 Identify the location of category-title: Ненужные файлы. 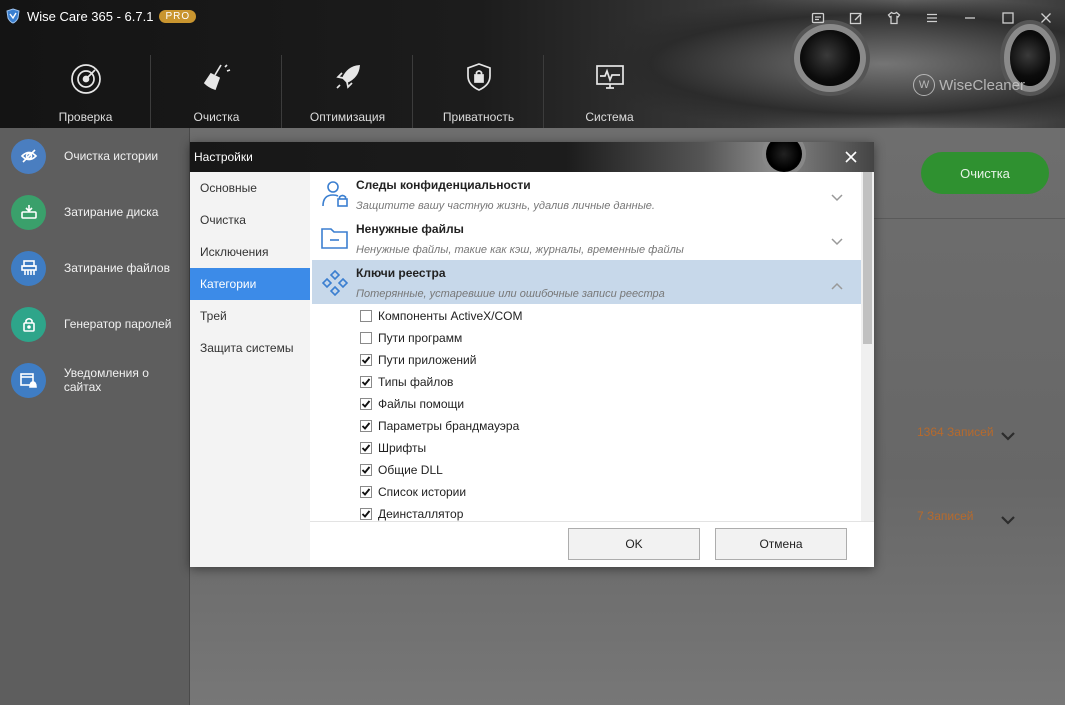
(410, 229).